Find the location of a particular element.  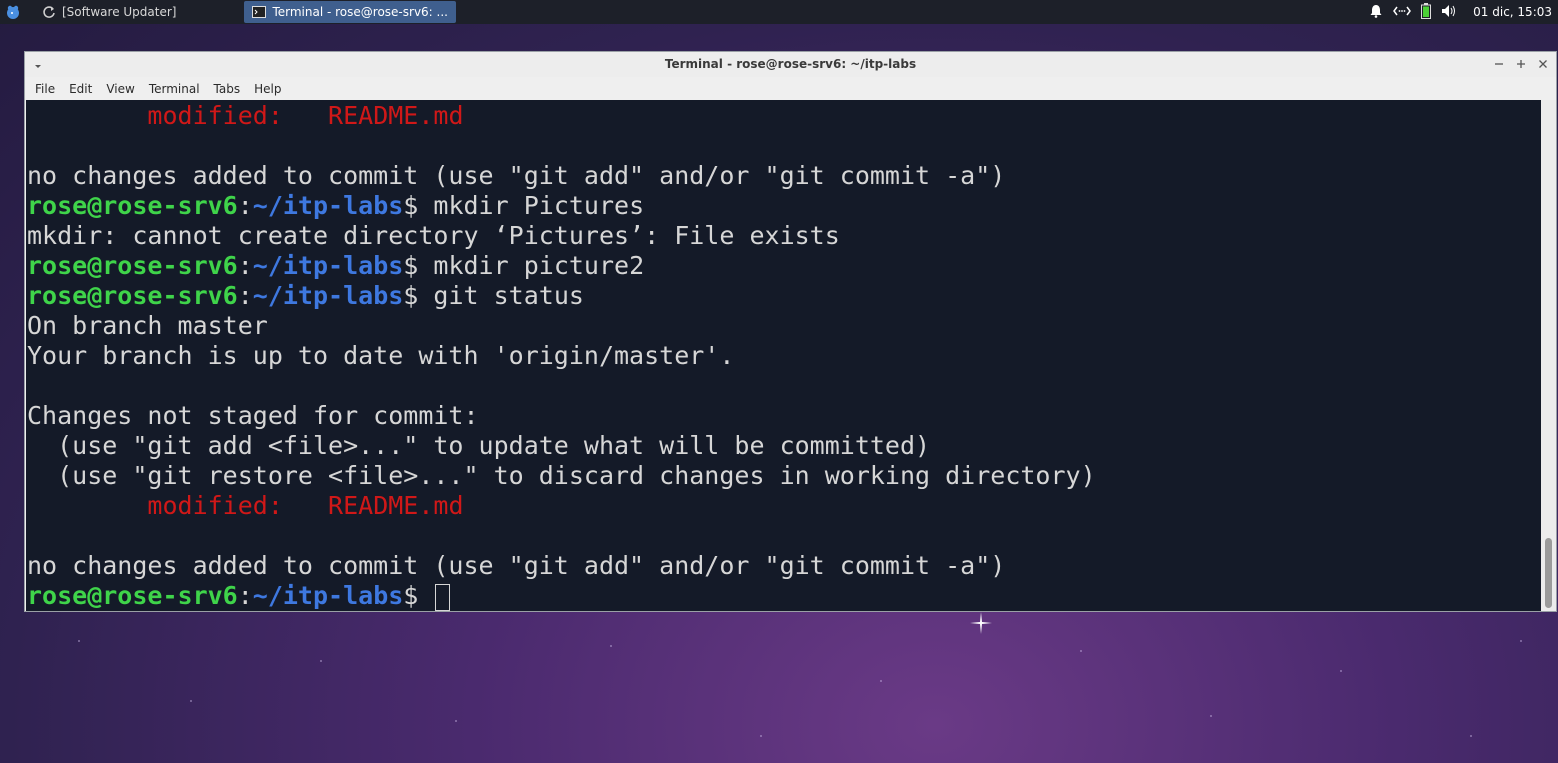

window-titlebar: Terminal - rose@rose-srv6: ~/itp-labs is located at coordinates (790, 64).